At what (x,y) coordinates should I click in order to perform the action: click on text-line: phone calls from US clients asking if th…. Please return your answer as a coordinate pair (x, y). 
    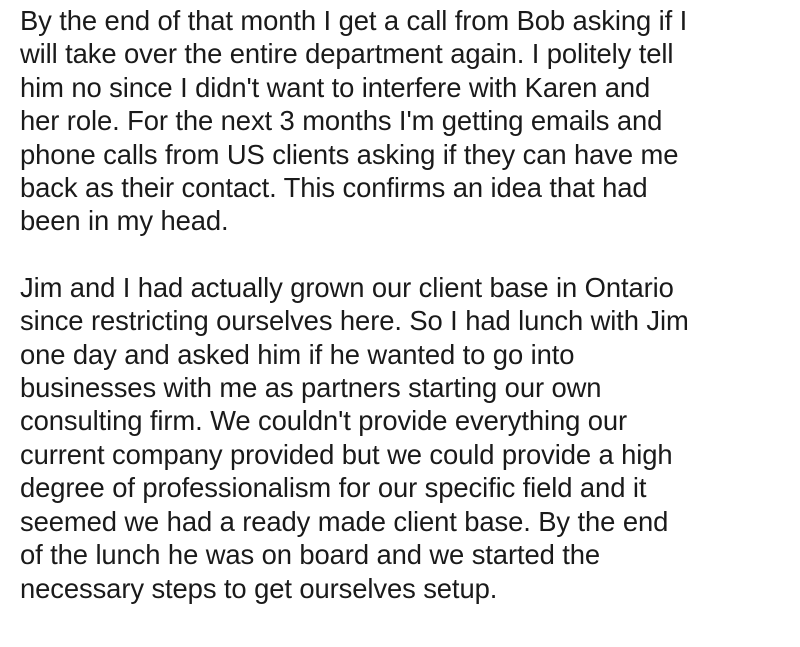
    Looking at the image, I should click on (349, 154).